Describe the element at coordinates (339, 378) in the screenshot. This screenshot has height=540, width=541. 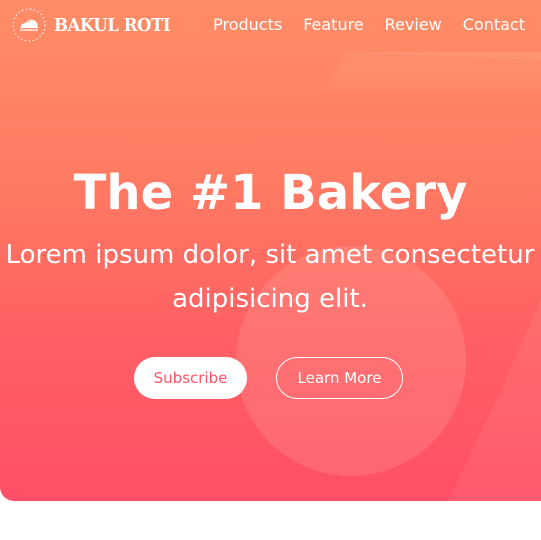
I see `learn-more-button: Learn More` at that location.